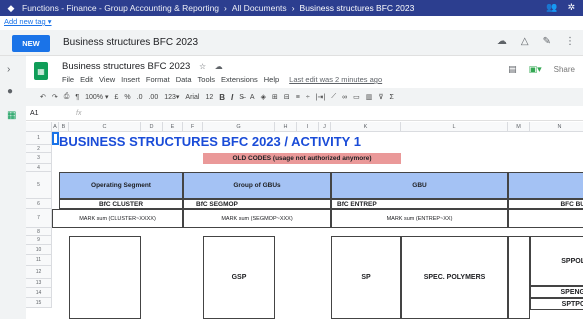 The width and height of the screenshot is (583, 319). What do you see at coordinates (140, 97) in the screenshot?
I see `decrease-decimal-button: .0` at bounding box center [140, 97].